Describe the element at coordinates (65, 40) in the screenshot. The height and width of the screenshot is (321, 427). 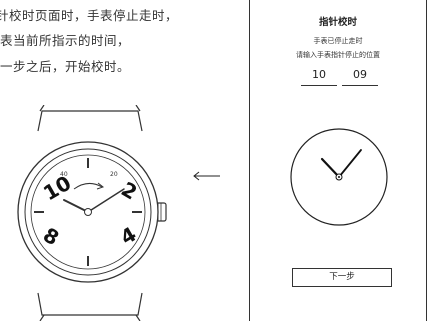
I see `instruction-line-2: 表当前所指示的时间，` at that location.